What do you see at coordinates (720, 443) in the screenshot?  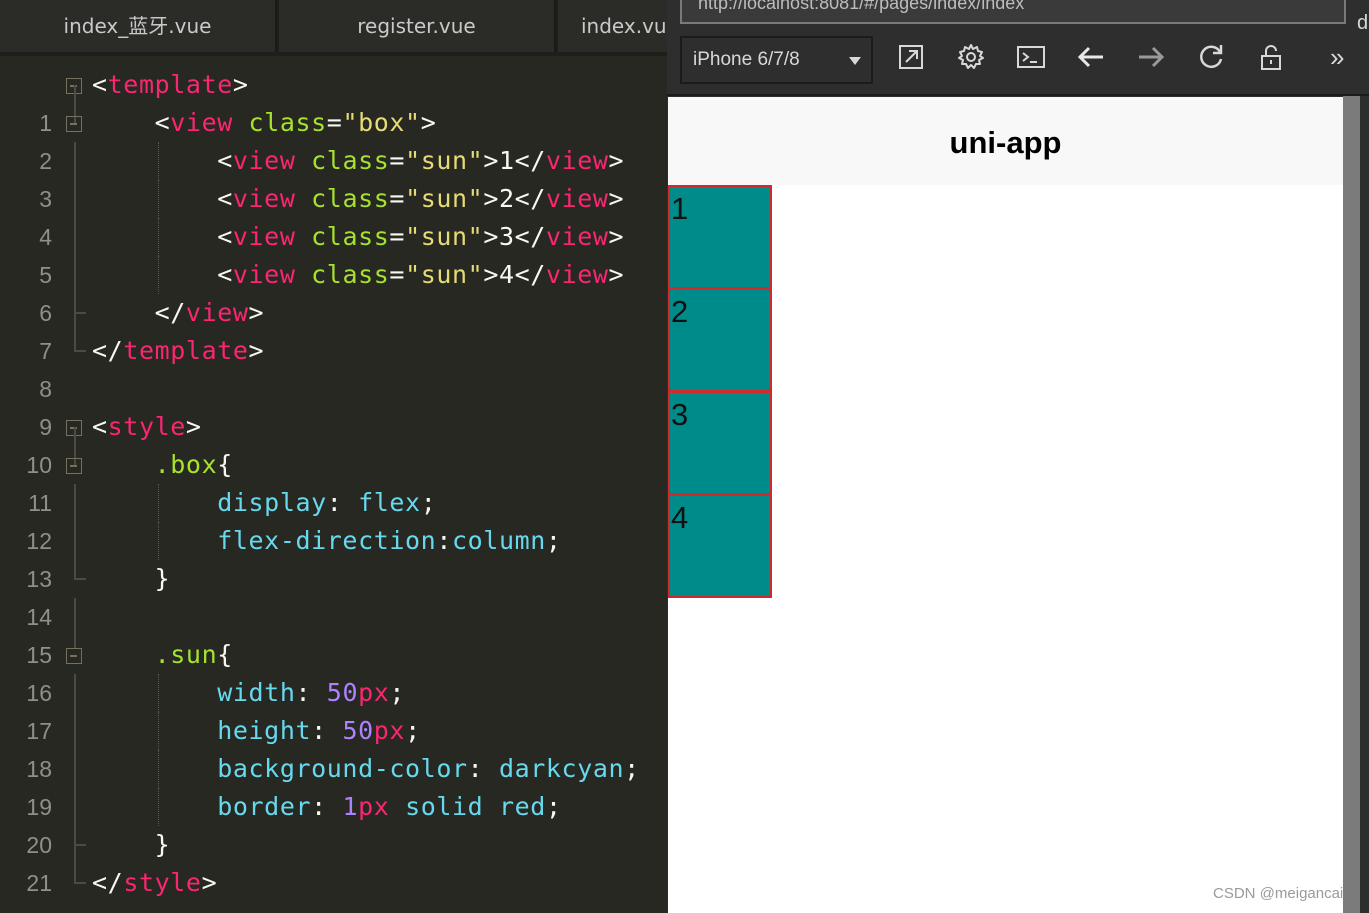 I see `list-item: 3` at bounding box center [720, 443].